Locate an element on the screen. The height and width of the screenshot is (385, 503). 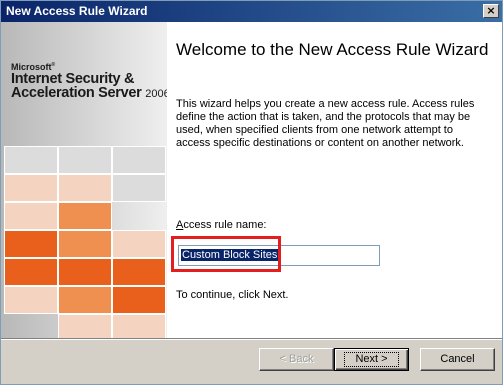
rule-name-label: Access rule name: is located at coordinates (221, 225).